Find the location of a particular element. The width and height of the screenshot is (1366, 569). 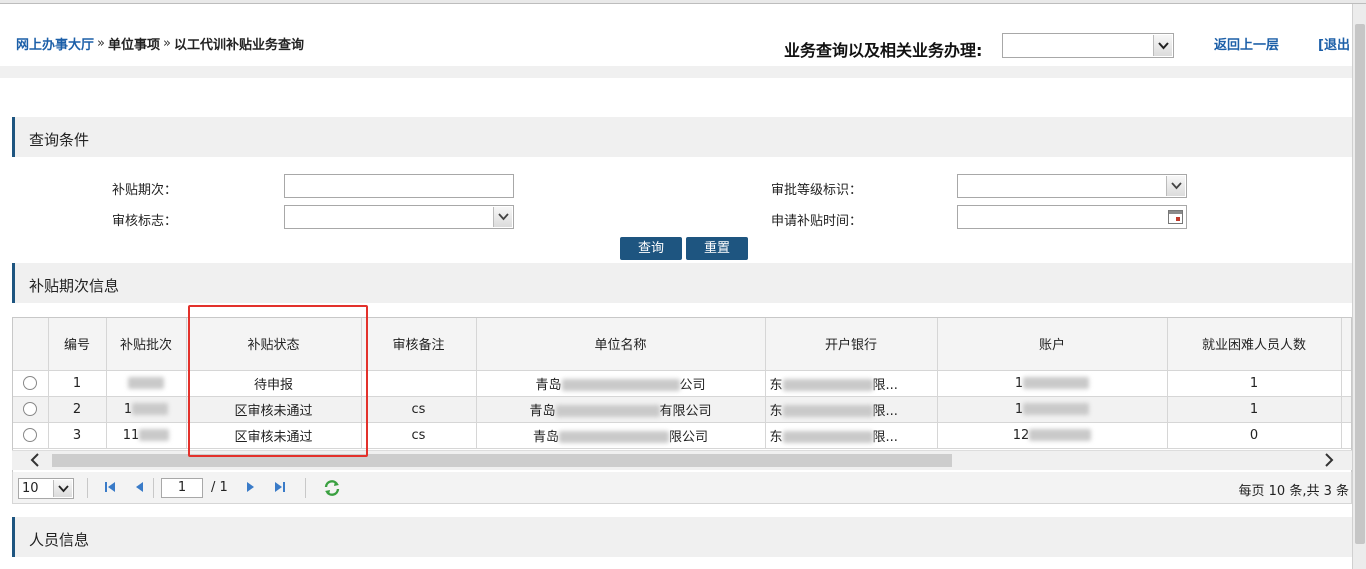

last-page-icon is located at coordinates (280, 489).